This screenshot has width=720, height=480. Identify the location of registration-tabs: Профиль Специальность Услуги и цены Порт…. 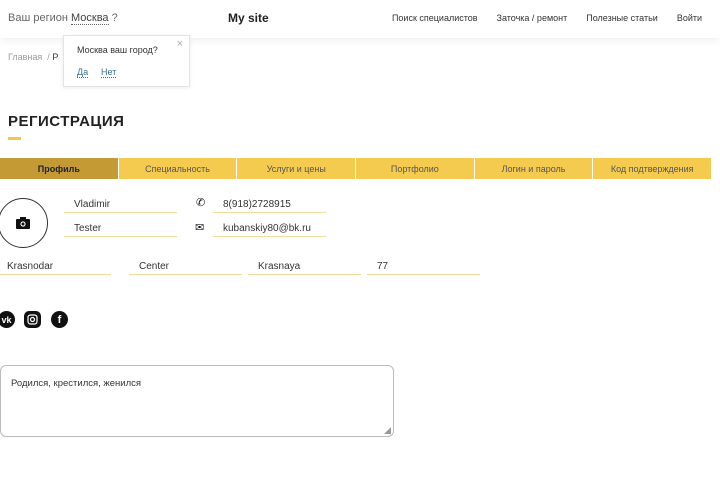
(356, 168).